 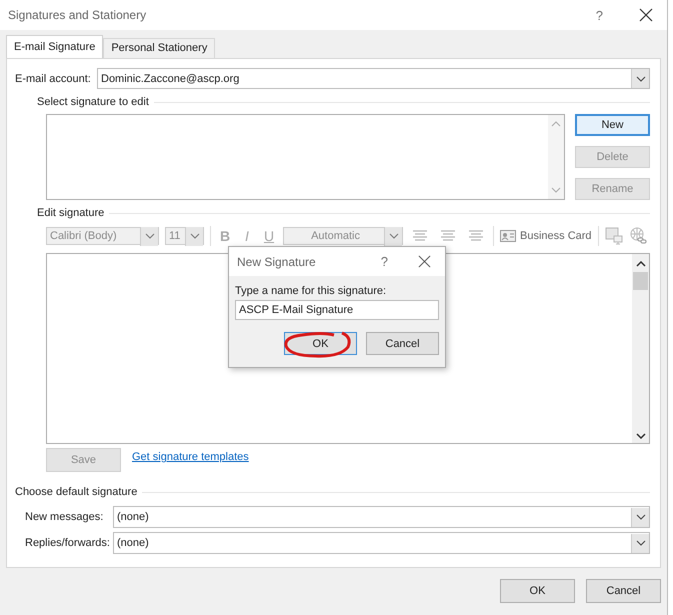 What do you see at coordinates (508, 236) in the screenshot?
I see `contact-card-icon` at bounding box center [508, 236].